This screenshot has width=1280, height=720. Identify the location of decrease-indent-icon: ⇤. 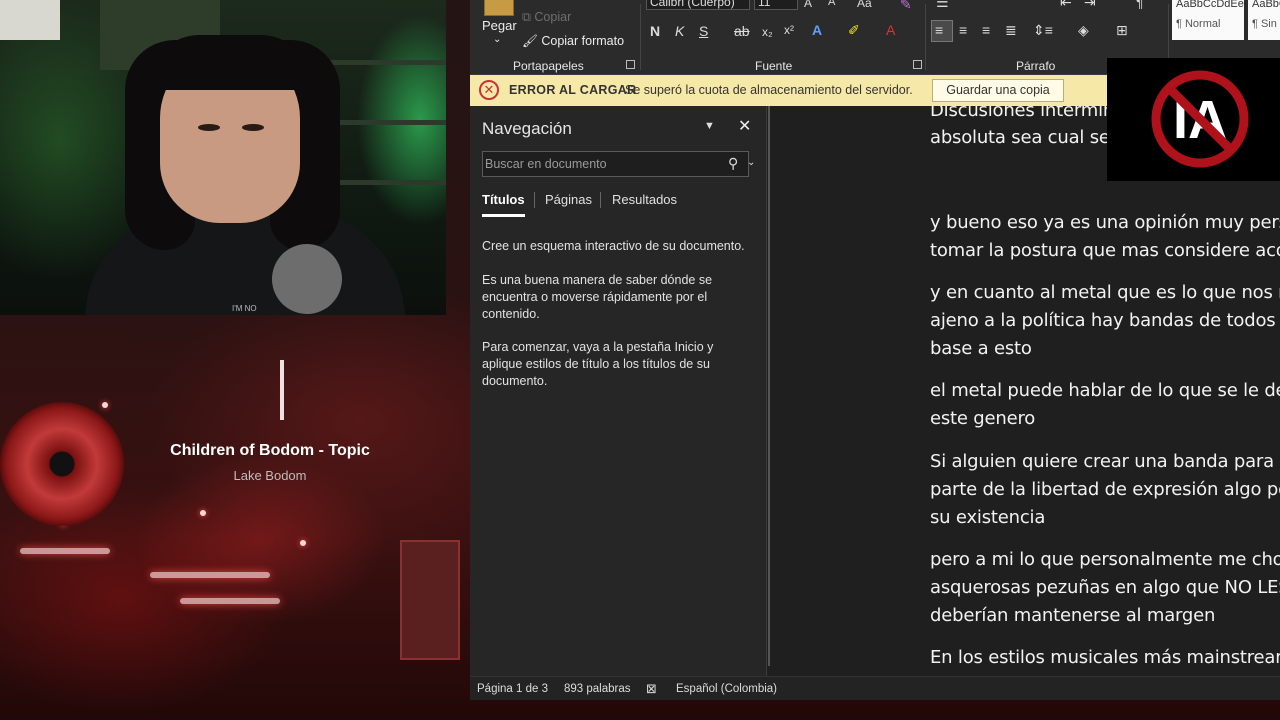
(1066, 5).